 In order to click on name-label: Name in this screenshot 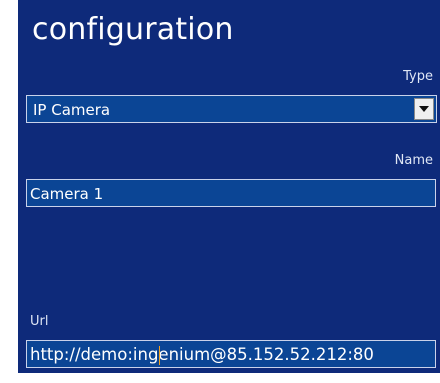, I will do `click(413, 160)`.